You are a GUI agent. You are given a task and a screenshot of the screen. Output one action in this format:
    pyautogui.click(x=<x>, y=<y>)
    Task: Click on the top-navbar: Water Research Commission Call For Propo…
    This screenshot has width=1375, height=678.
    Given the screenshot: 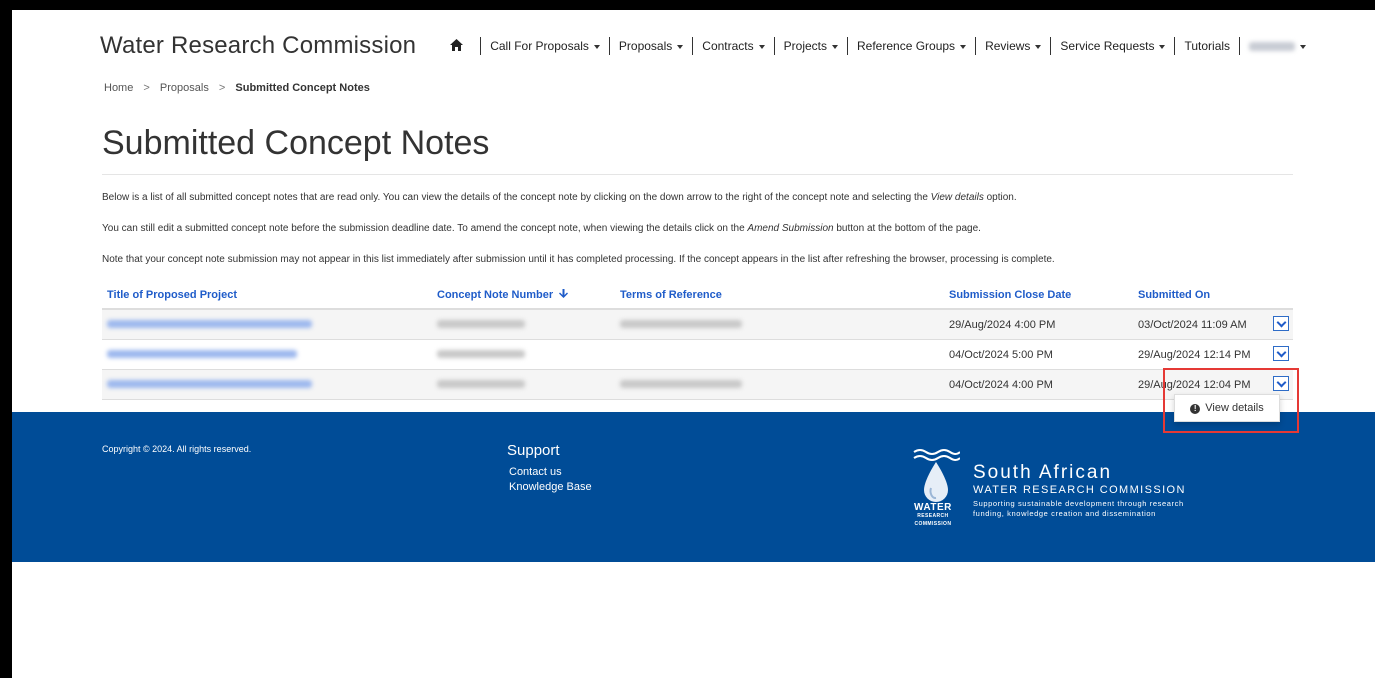 What is the action you would take?
    pyautogui.click(x=703, y=46)
    